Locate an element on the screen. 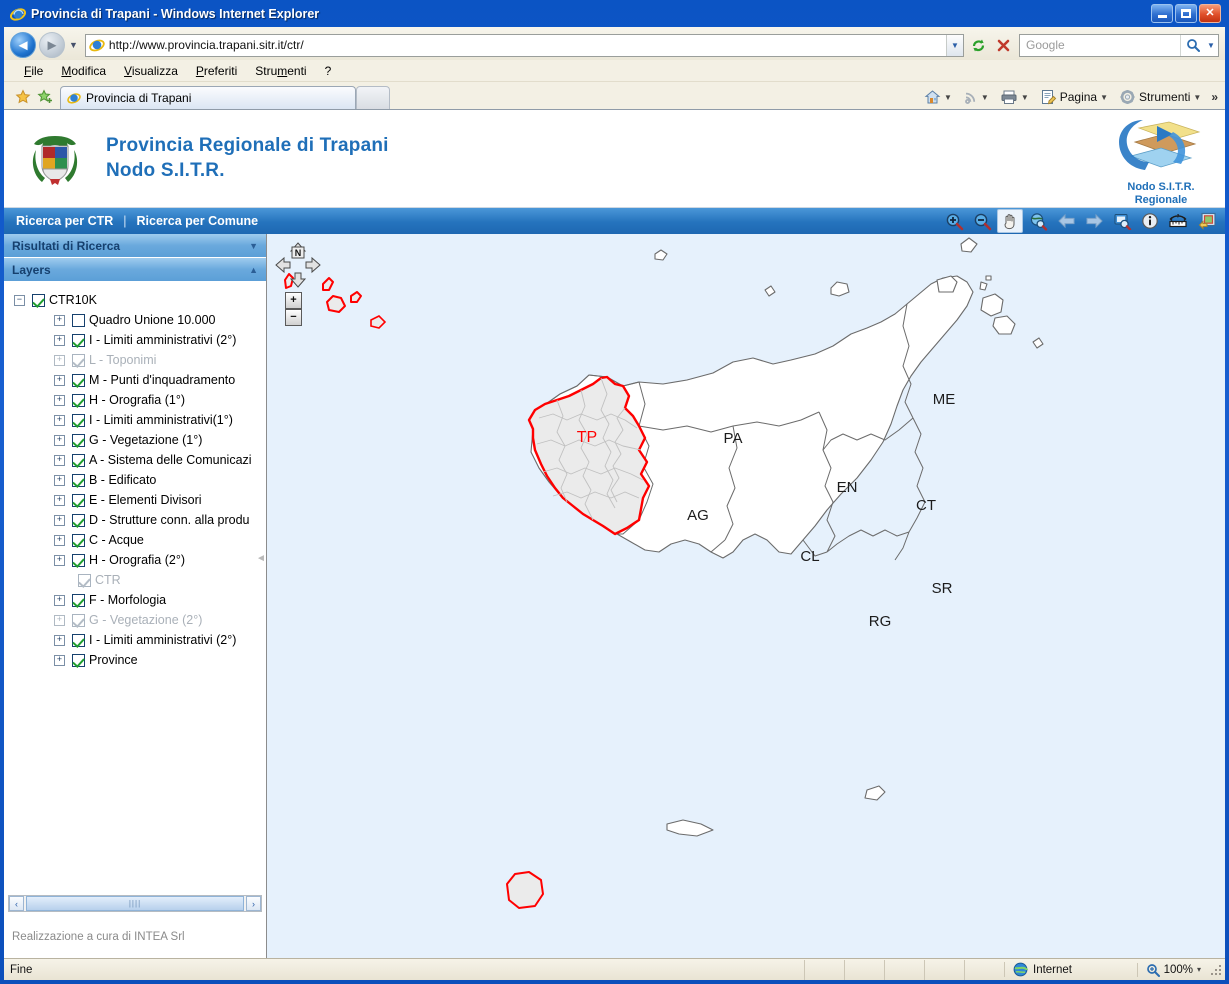 This screenshot has height=984, width=1229. menu-strumenti: Strumenti is located at coordinates (280, 71).